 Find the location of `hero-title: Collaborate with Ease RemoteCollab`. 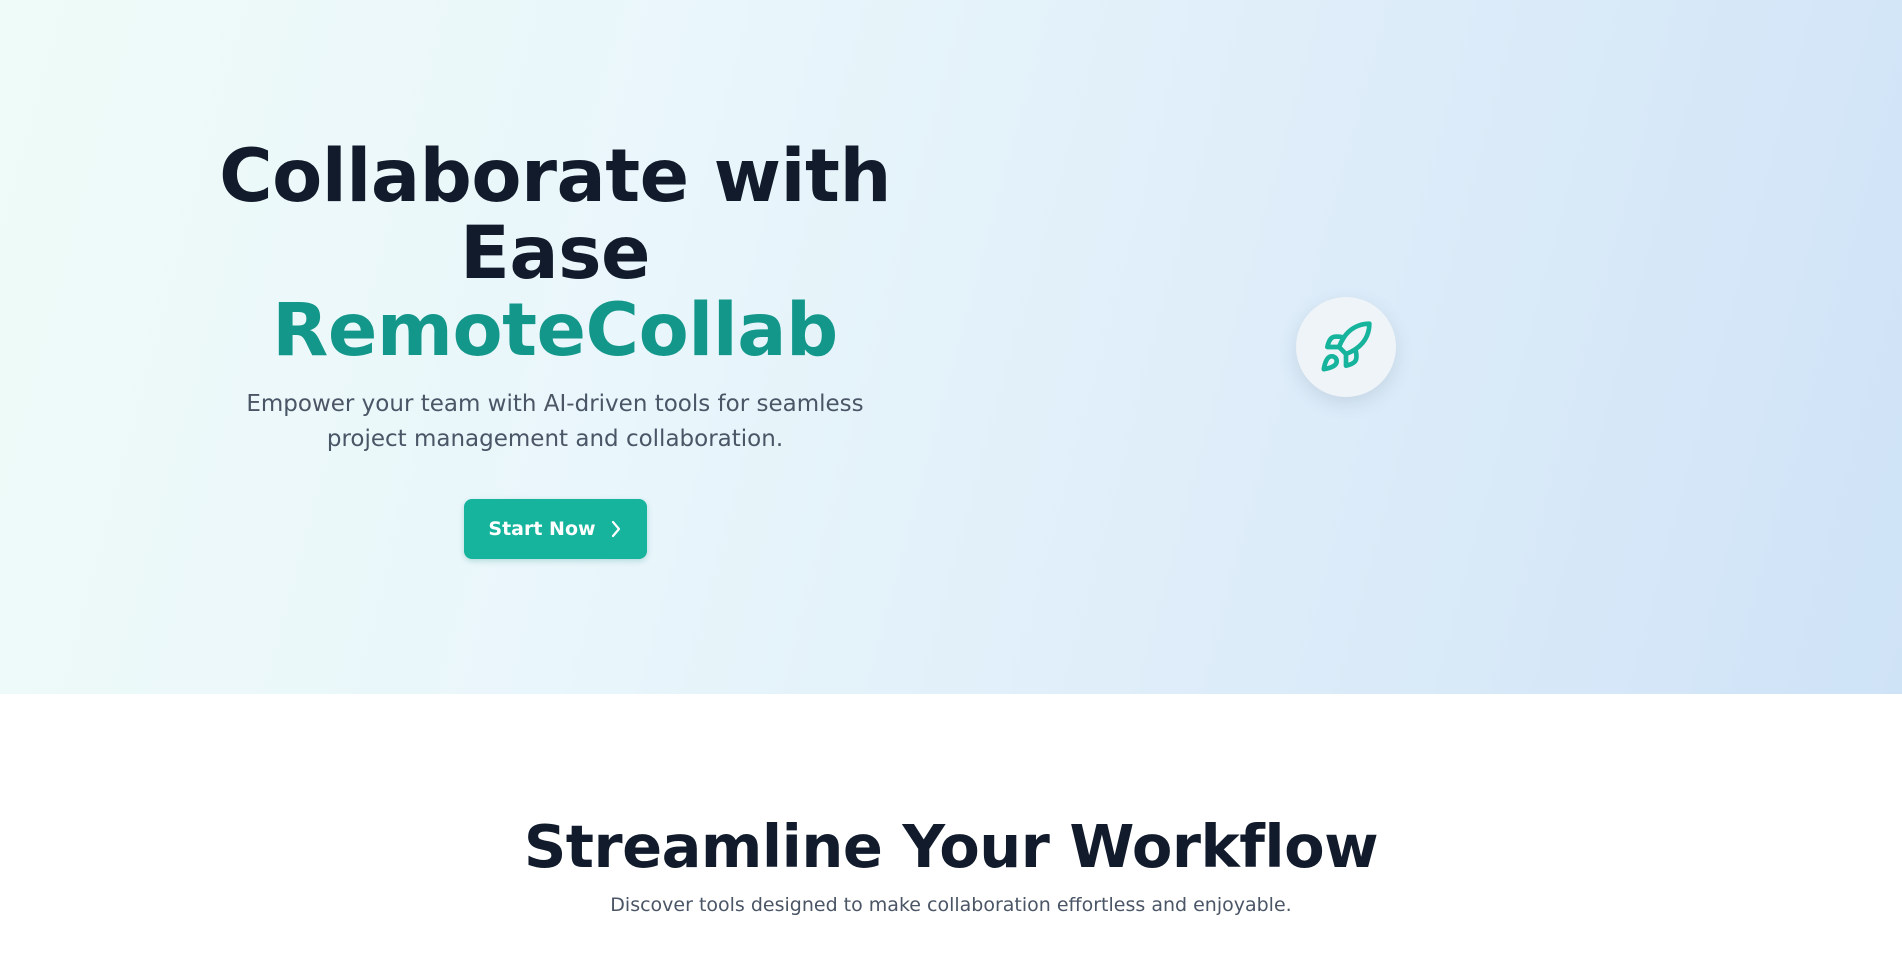

hero-title: Collaborate with Ease RemoteCollab is located at coordinates (555, 253).